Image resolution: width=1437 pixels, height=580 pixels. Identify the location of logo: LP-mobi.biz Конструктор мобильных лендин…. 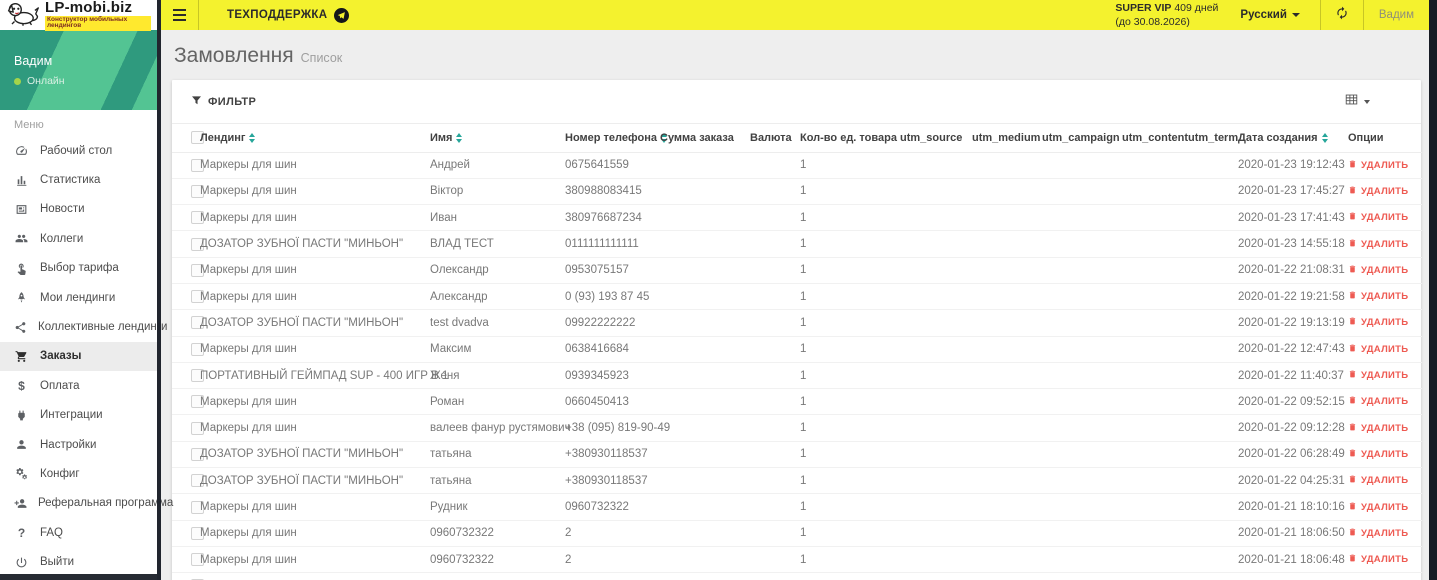
(78, 15).